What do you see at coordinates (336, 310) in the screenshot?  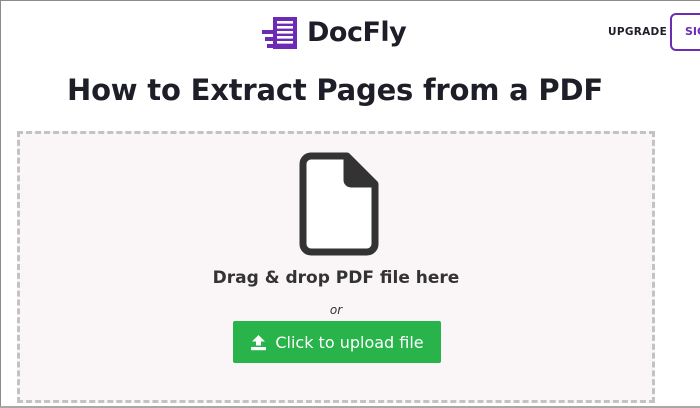 I see `or-separator: or` at bounding box center [336, 310].